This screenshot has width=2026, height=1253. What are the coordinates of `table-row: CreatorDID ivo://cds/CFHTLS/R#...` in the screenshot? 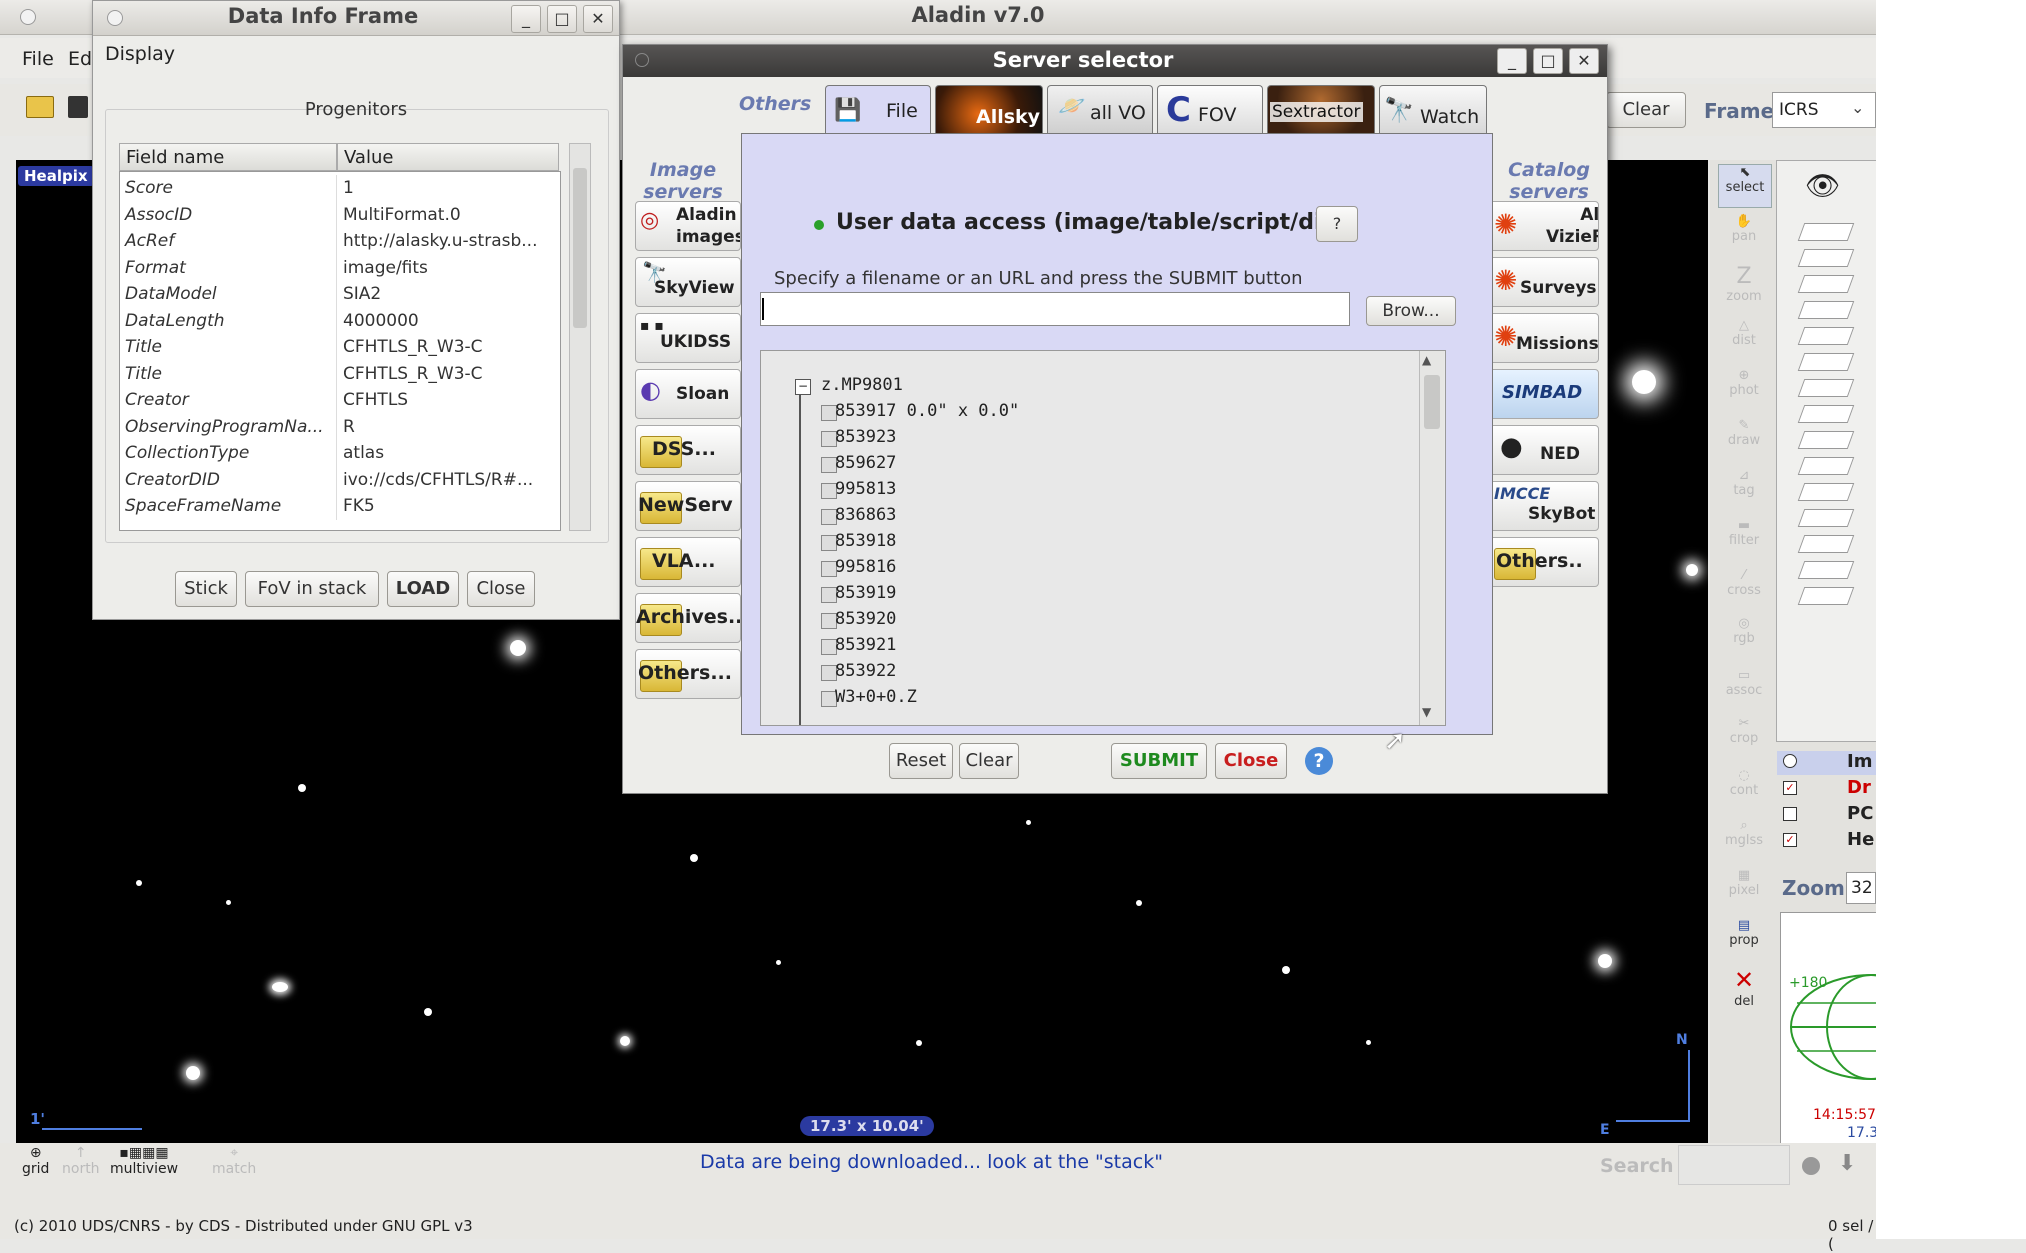 It's located at (339, 479).